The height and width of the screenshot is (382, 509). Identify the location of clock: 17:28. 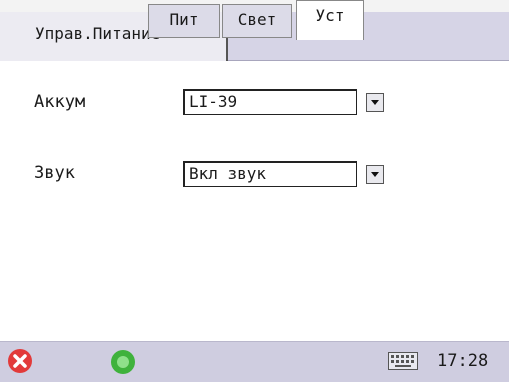
(463, 361).